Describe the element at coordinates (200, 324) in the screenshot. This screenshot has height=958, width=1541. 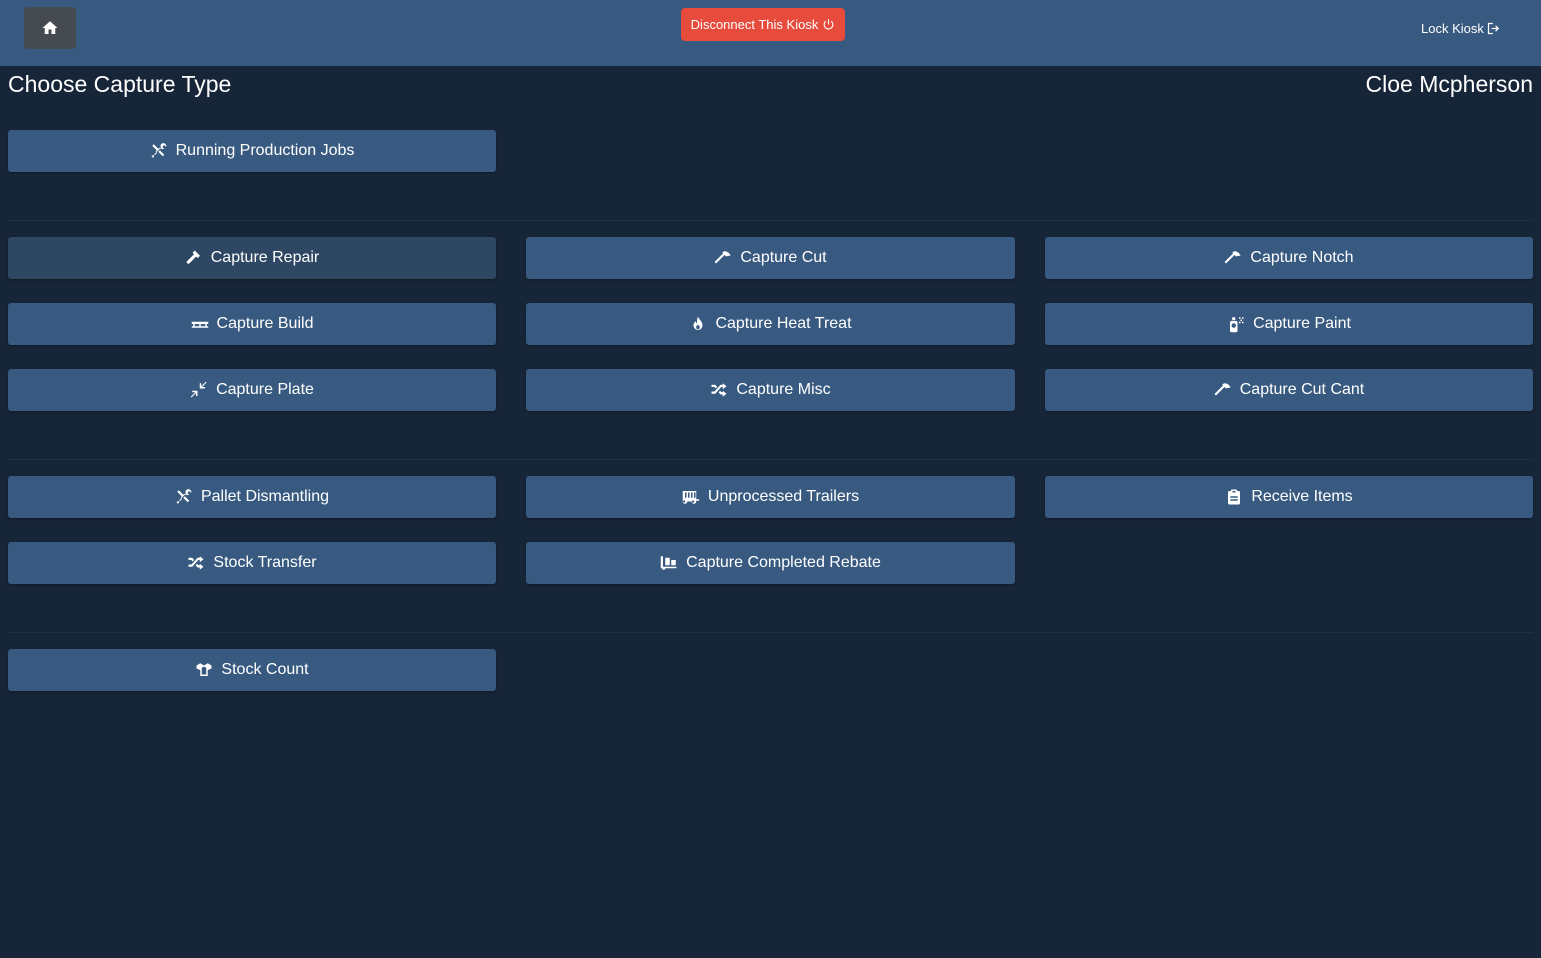
I see `pallet-icon` at that location.